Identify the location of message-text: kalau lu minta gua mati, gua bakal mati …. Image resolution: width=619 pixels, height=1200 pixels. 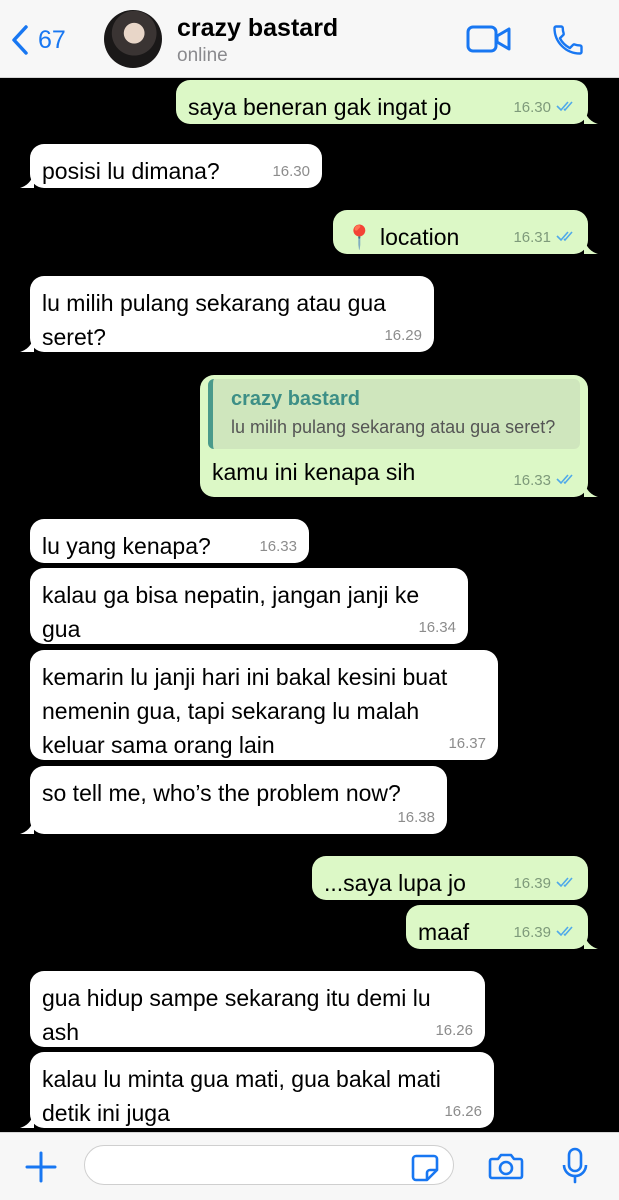
(241, 1096).